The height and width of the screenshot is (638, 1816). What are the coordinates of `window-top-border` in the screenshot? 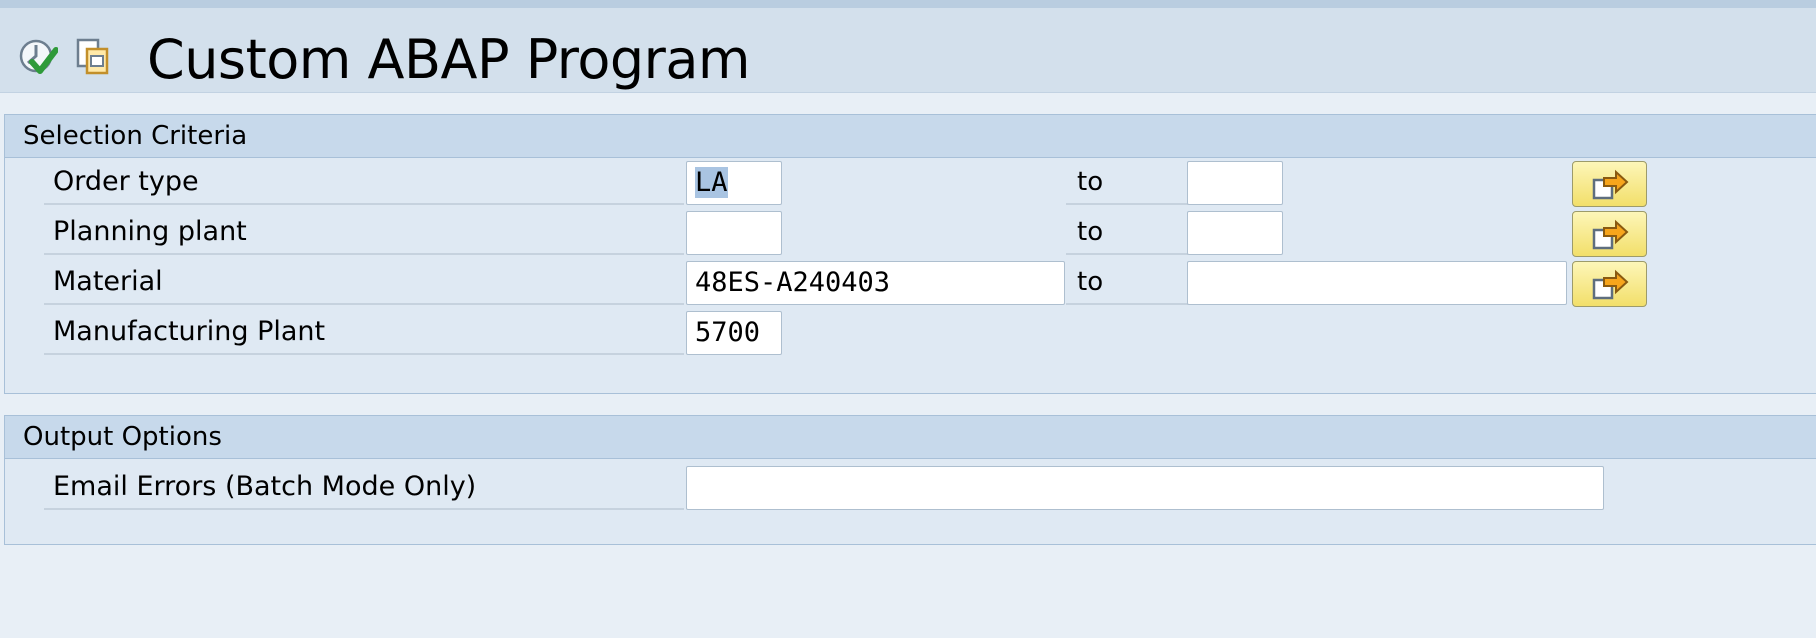 It's located at (908, 4).